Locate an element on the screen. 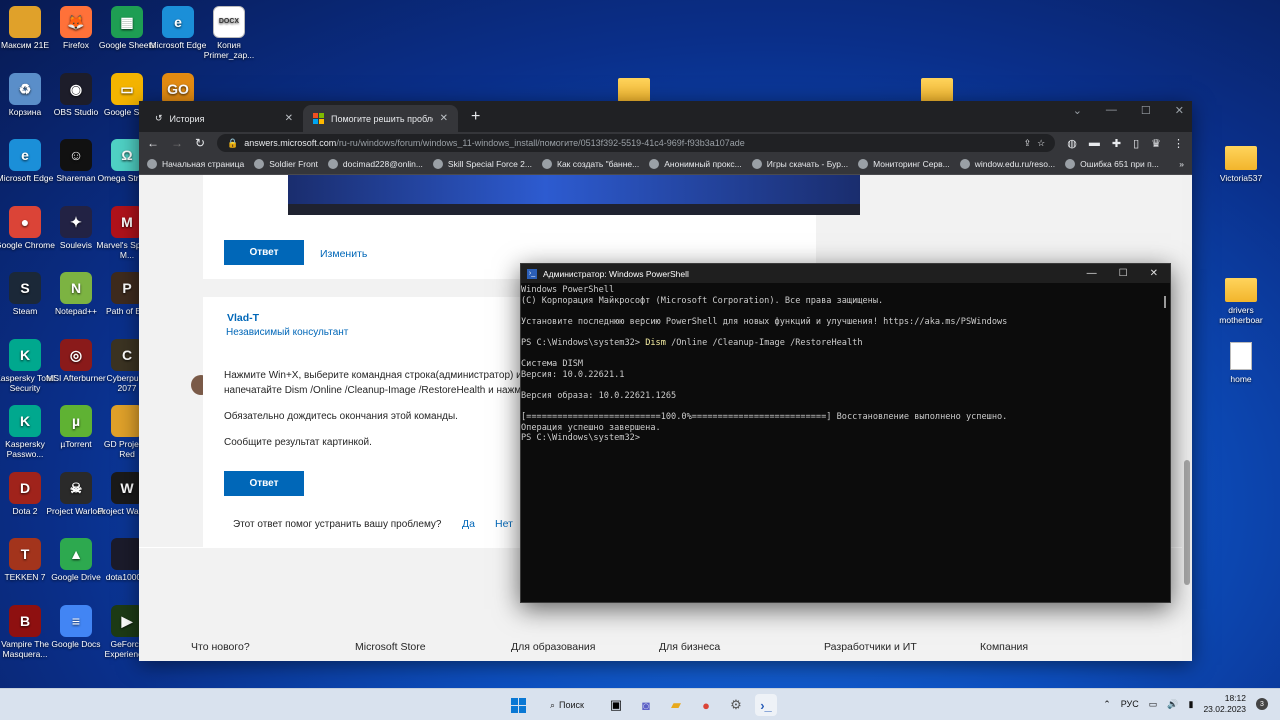  start-button is located at coordinates (518, 705).